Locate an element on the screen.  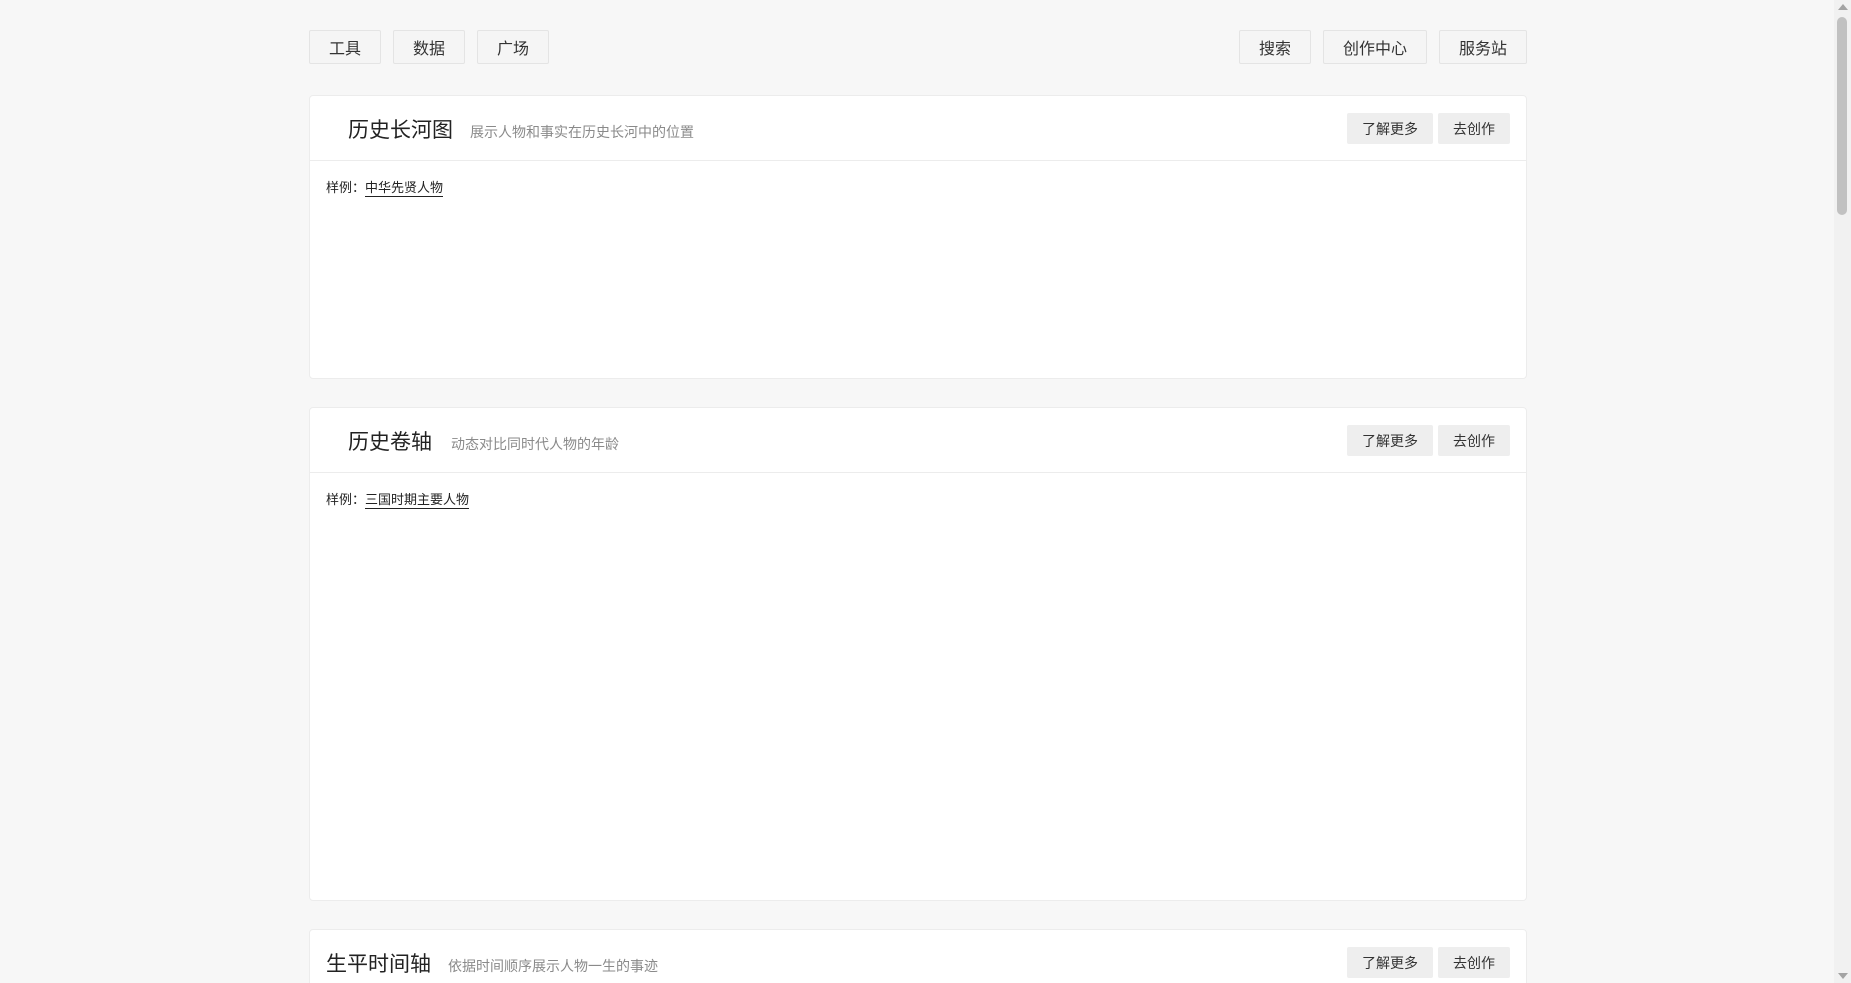
card-description: 展示人物和事实在历史长河中的位置 is located at coordinates (582, 133).